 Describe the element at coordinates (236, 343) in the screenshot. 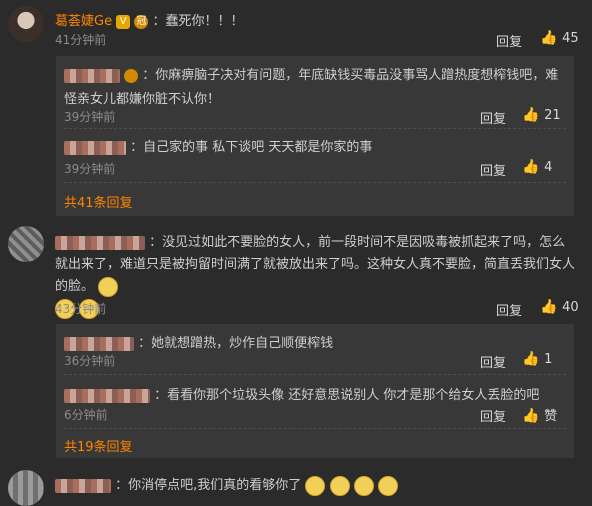

I see `reply-text: ：她就想蹭热，炒作自己顺便榨钱` at that location.